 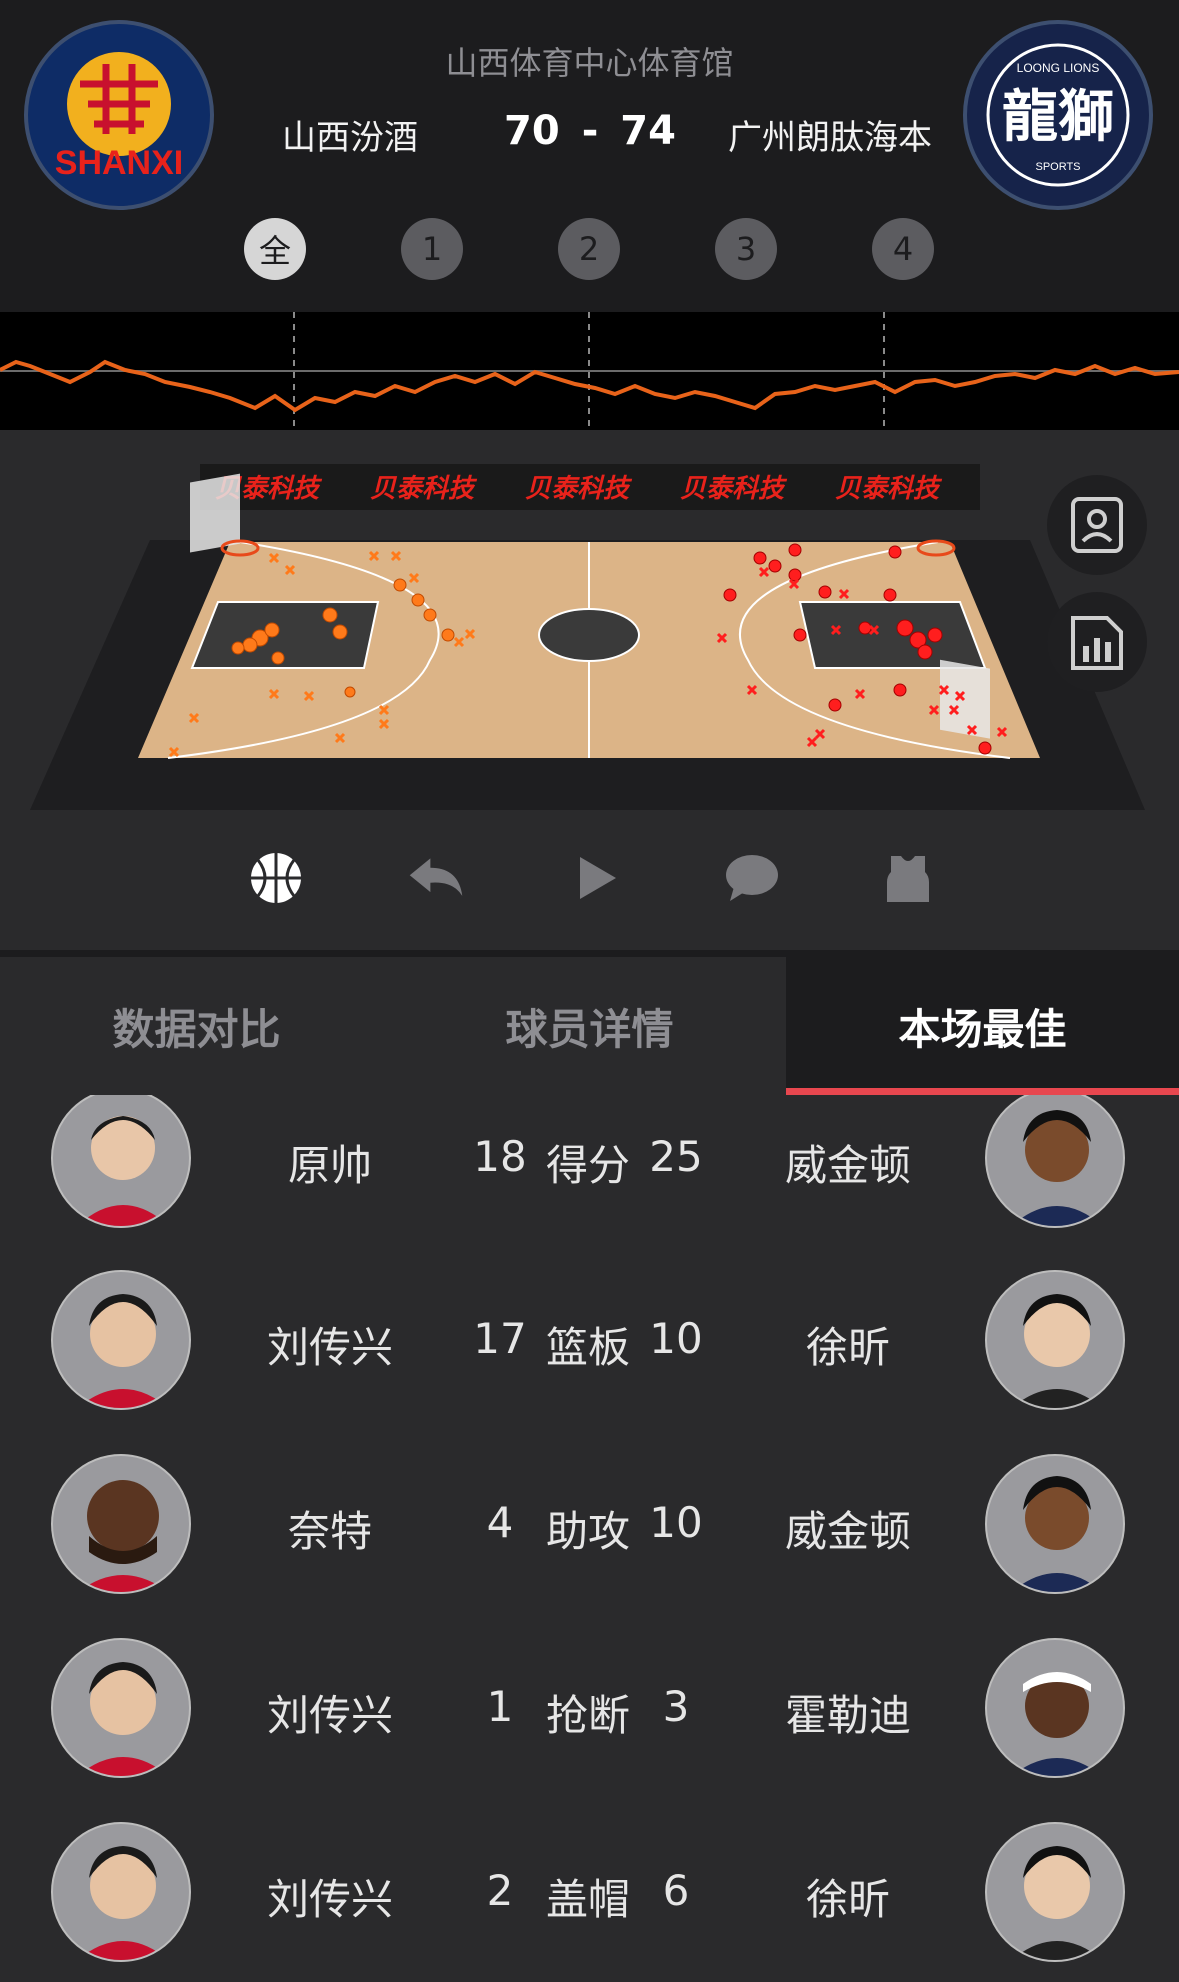 I want to click on player-card-icon, so click(x=1097, y=525).